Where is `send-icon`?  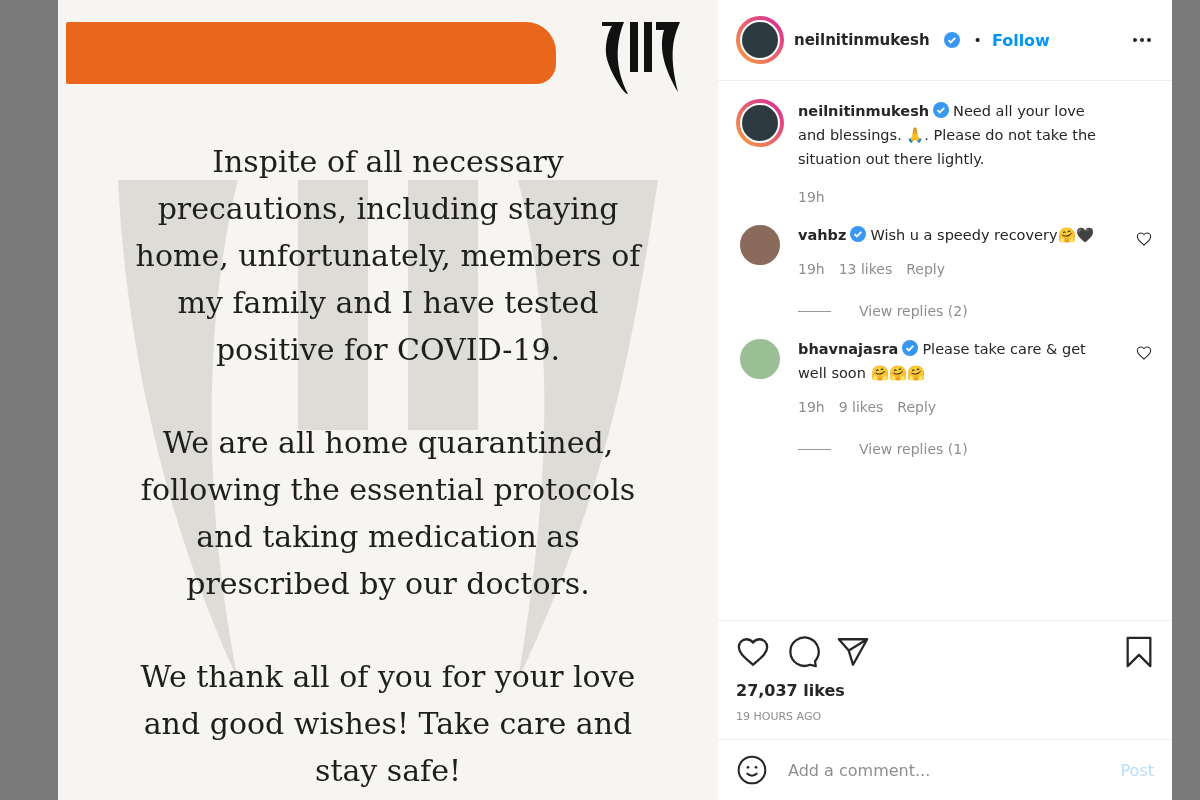 send-icon is located at coordinates (853, 652).